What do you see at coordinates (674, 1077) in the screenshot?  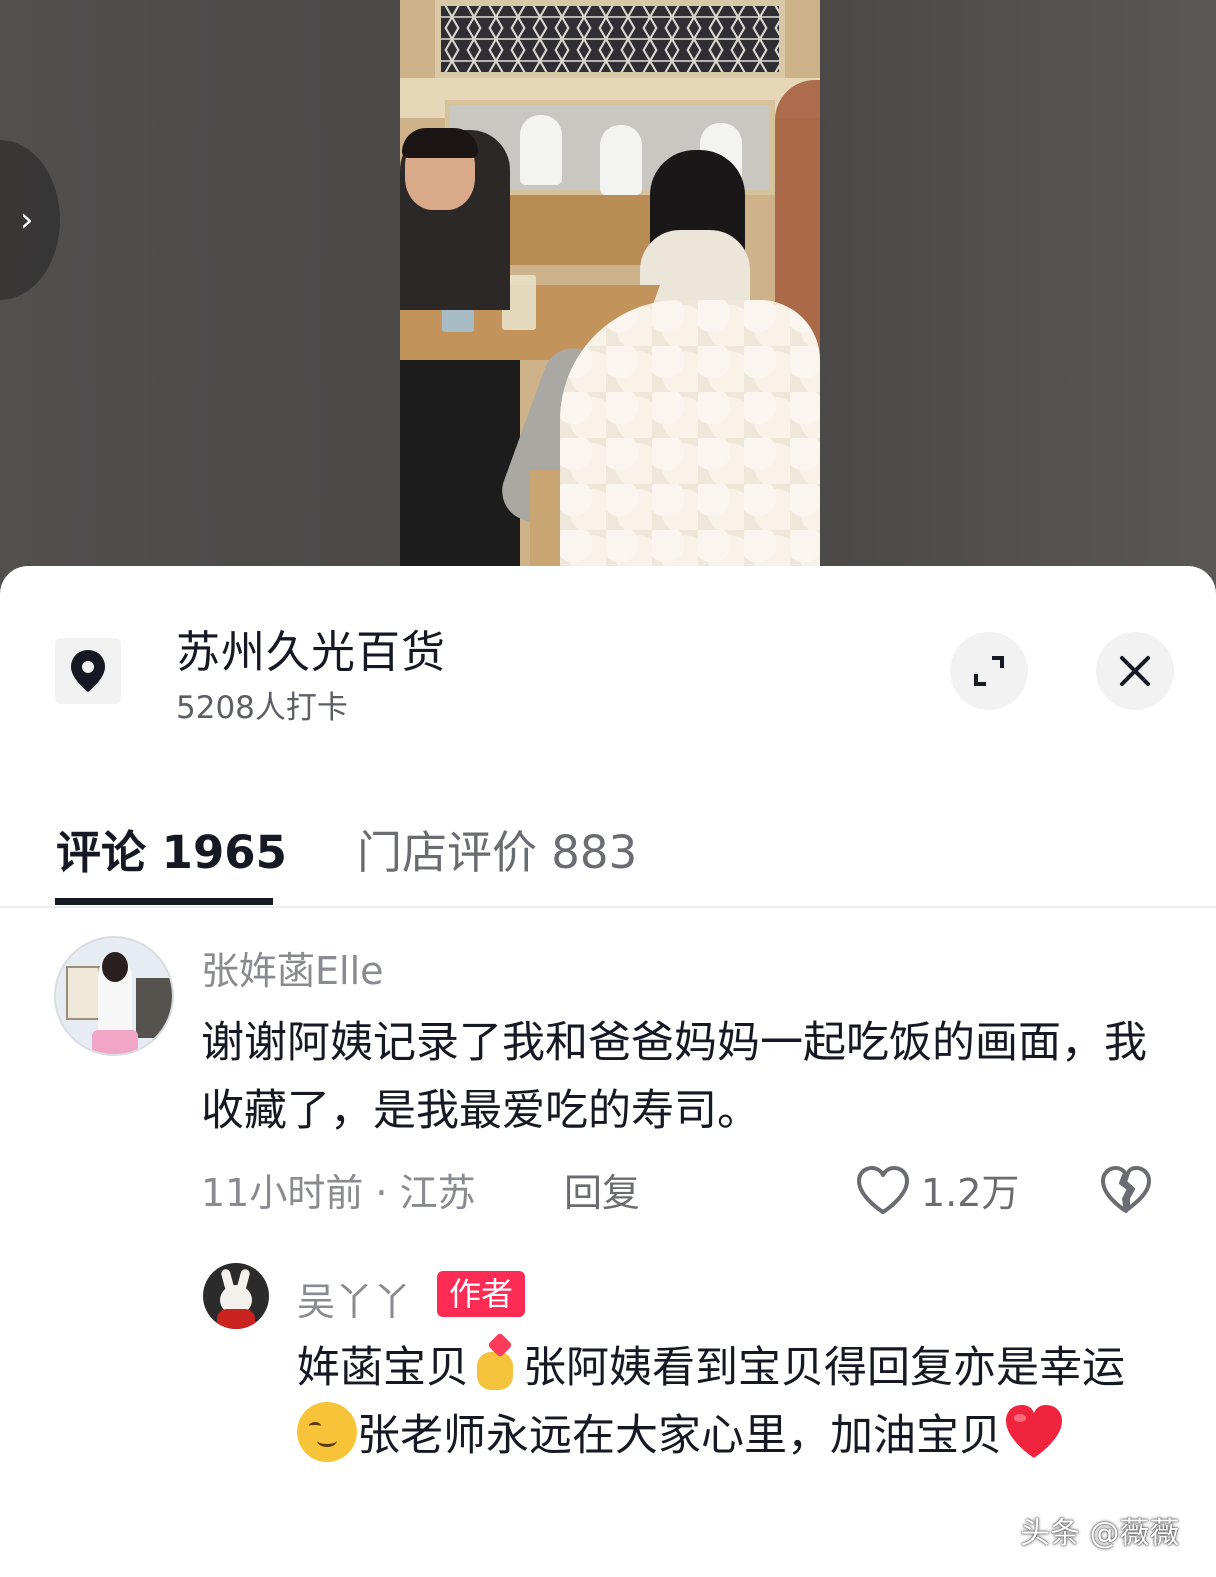 I see `comment-text: 谢谢阿姨记录了我和爸爸妈妈一起吃饭的画面，我收藏了，是我最爱吃的寿司。` at bounding box center [674, 1077].